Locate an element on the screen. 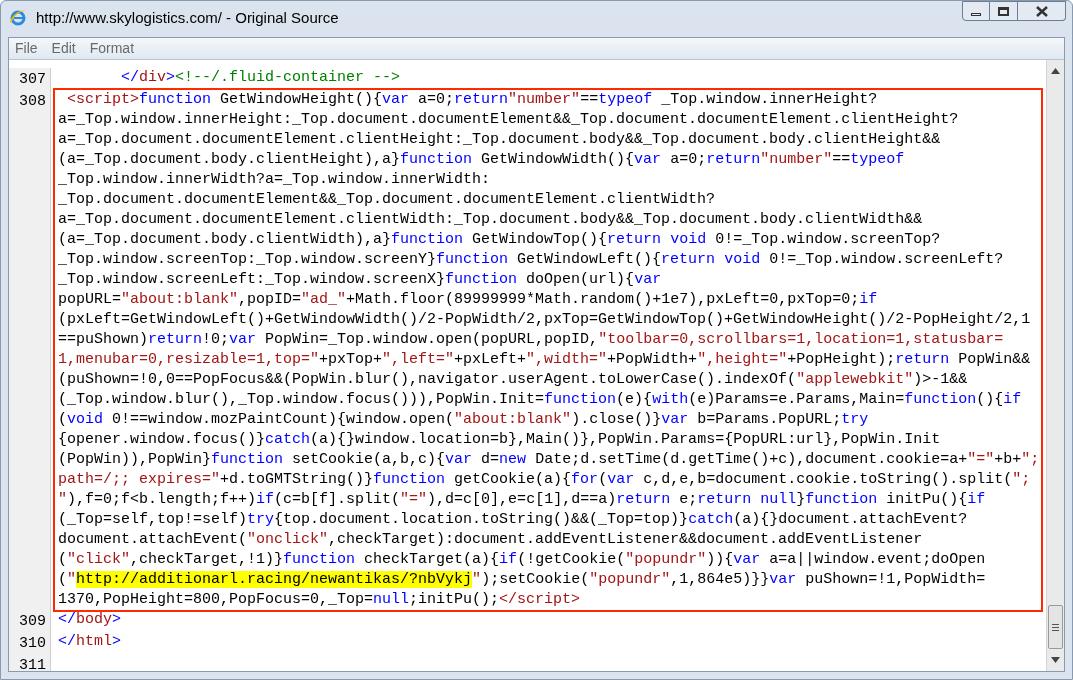 The width and height of the screenshot is (1073, 680). line-number: 308 is located at coordinates (32, 102).